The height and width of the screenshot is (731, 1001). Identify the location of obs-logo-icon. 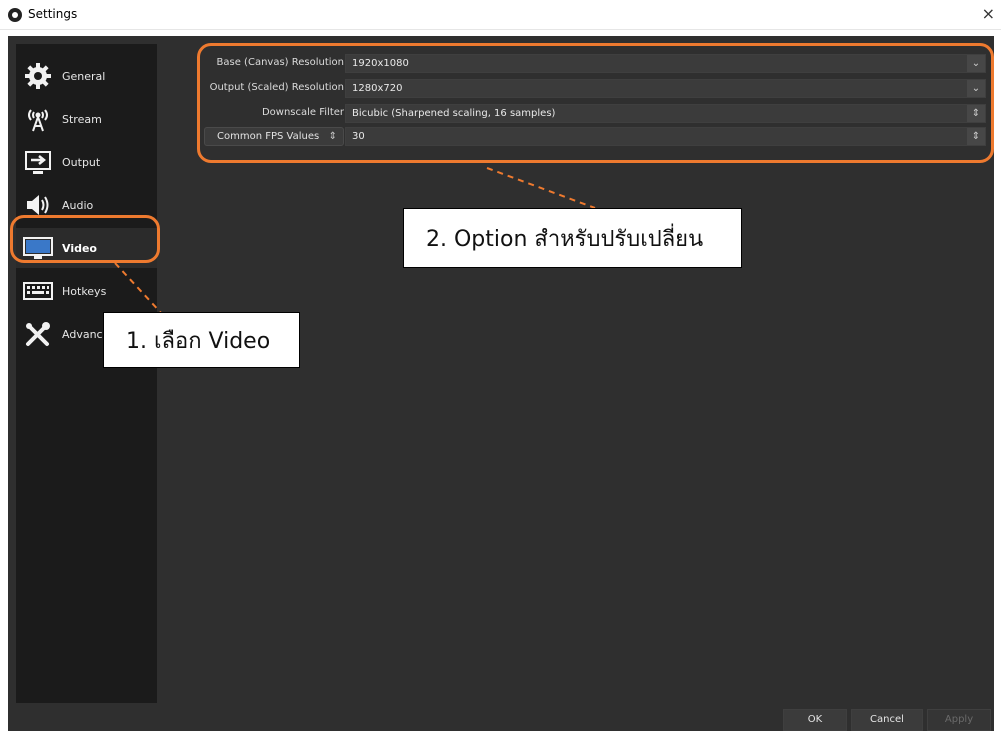
(15, 15).